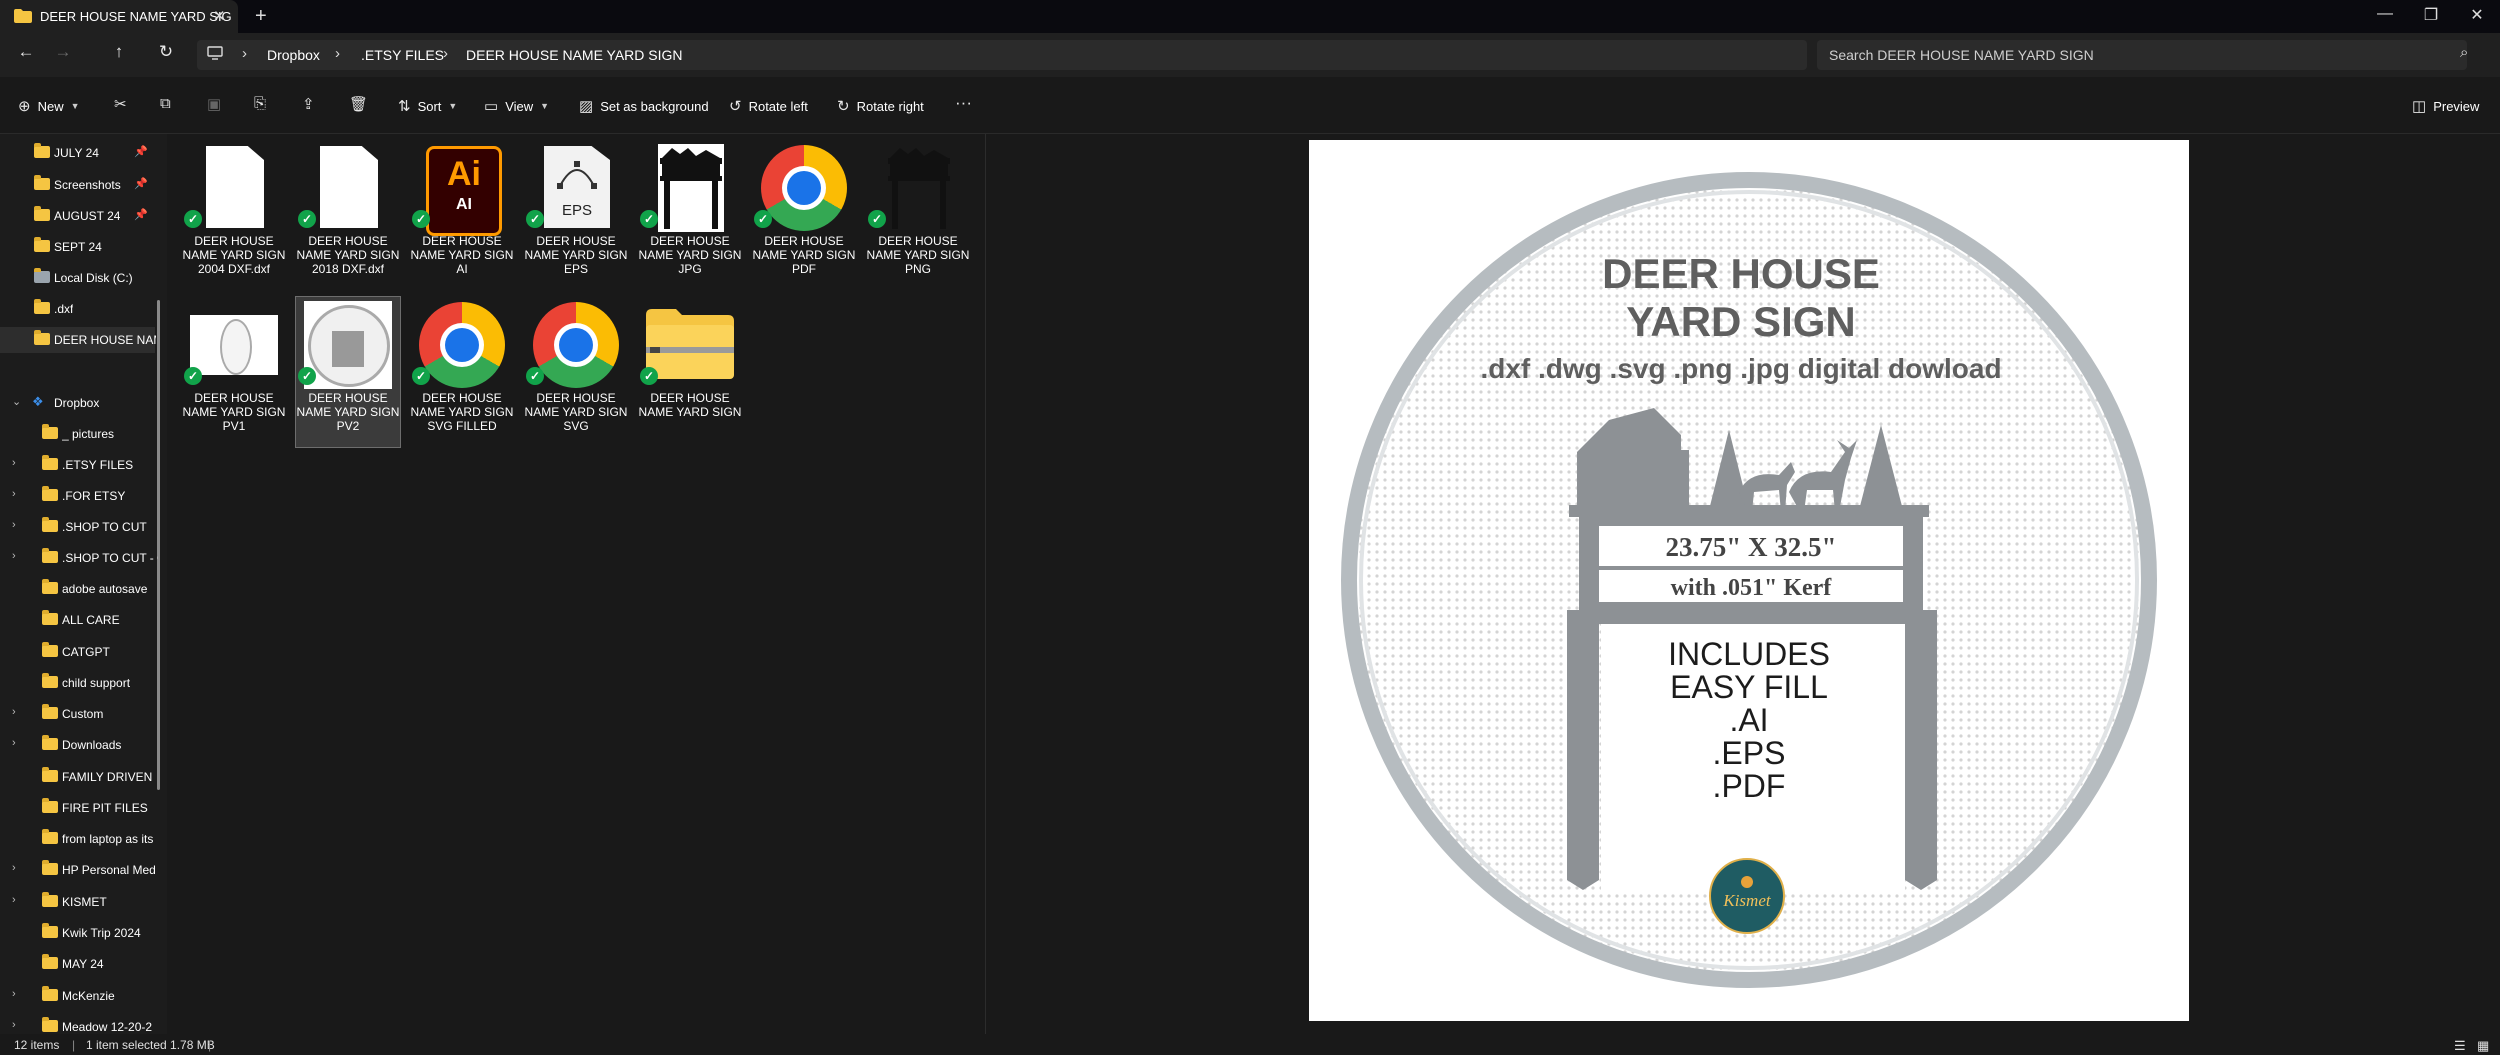 The height and width of the screenshot is (1055, 2500). Describe the element at coordinates (77, 902) in the screenshot. I see `sidebar-item: › KISMET` at that location.